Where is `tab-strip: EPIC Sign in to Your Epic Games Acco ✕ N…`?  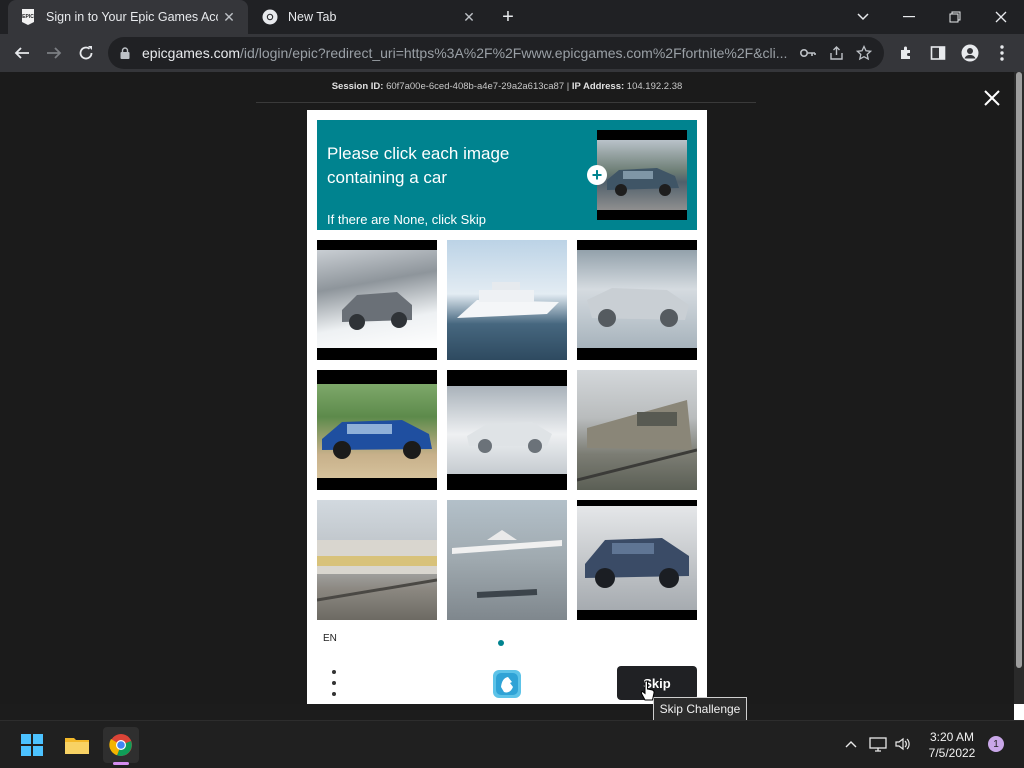
tab-strip: EPIC Sign in to Your Epic Games Acco ✕ N… is located at coordinates (512, 17).